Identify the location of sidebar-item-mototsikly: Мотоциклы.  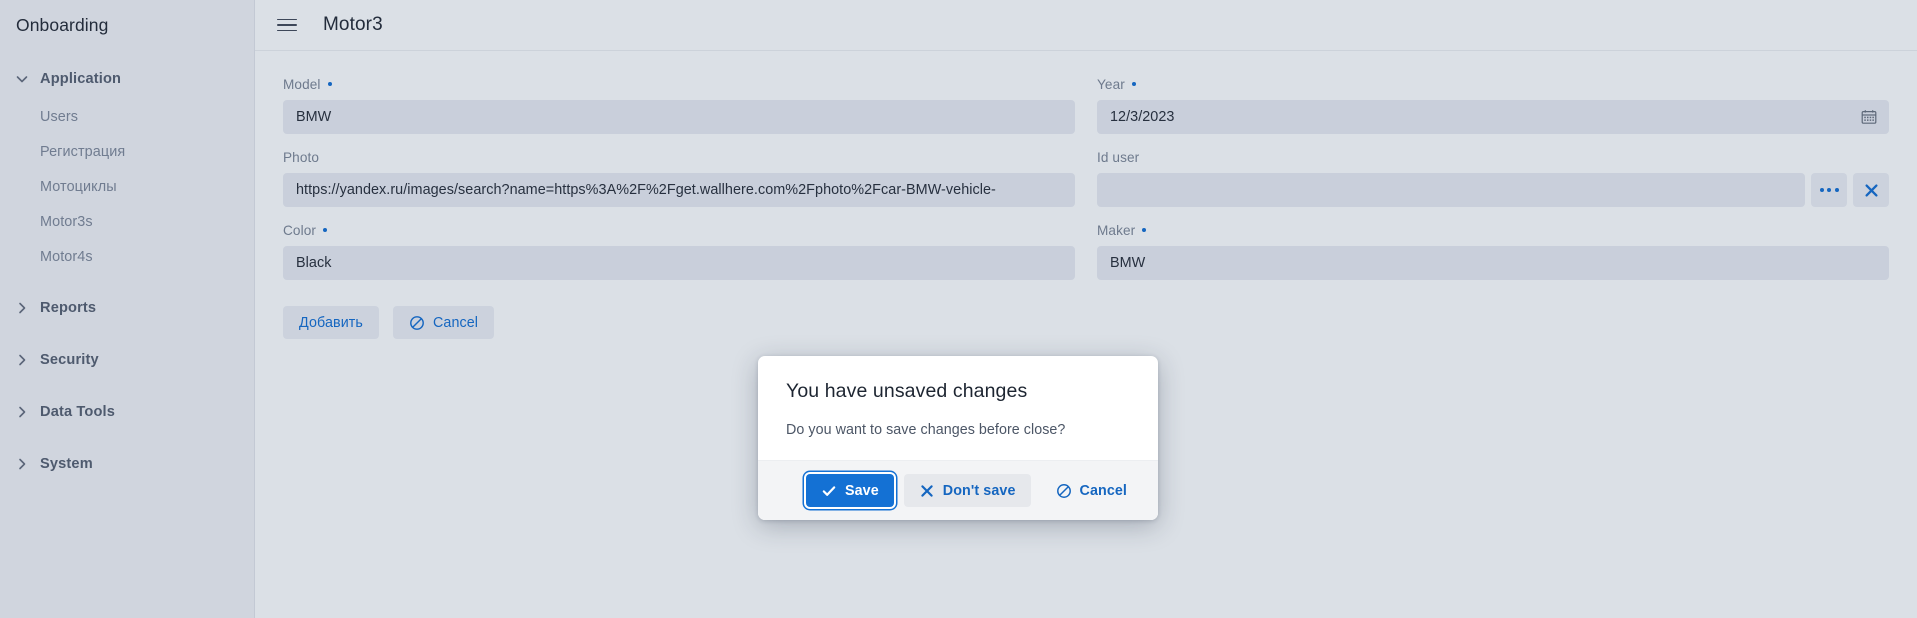
(127, 186).